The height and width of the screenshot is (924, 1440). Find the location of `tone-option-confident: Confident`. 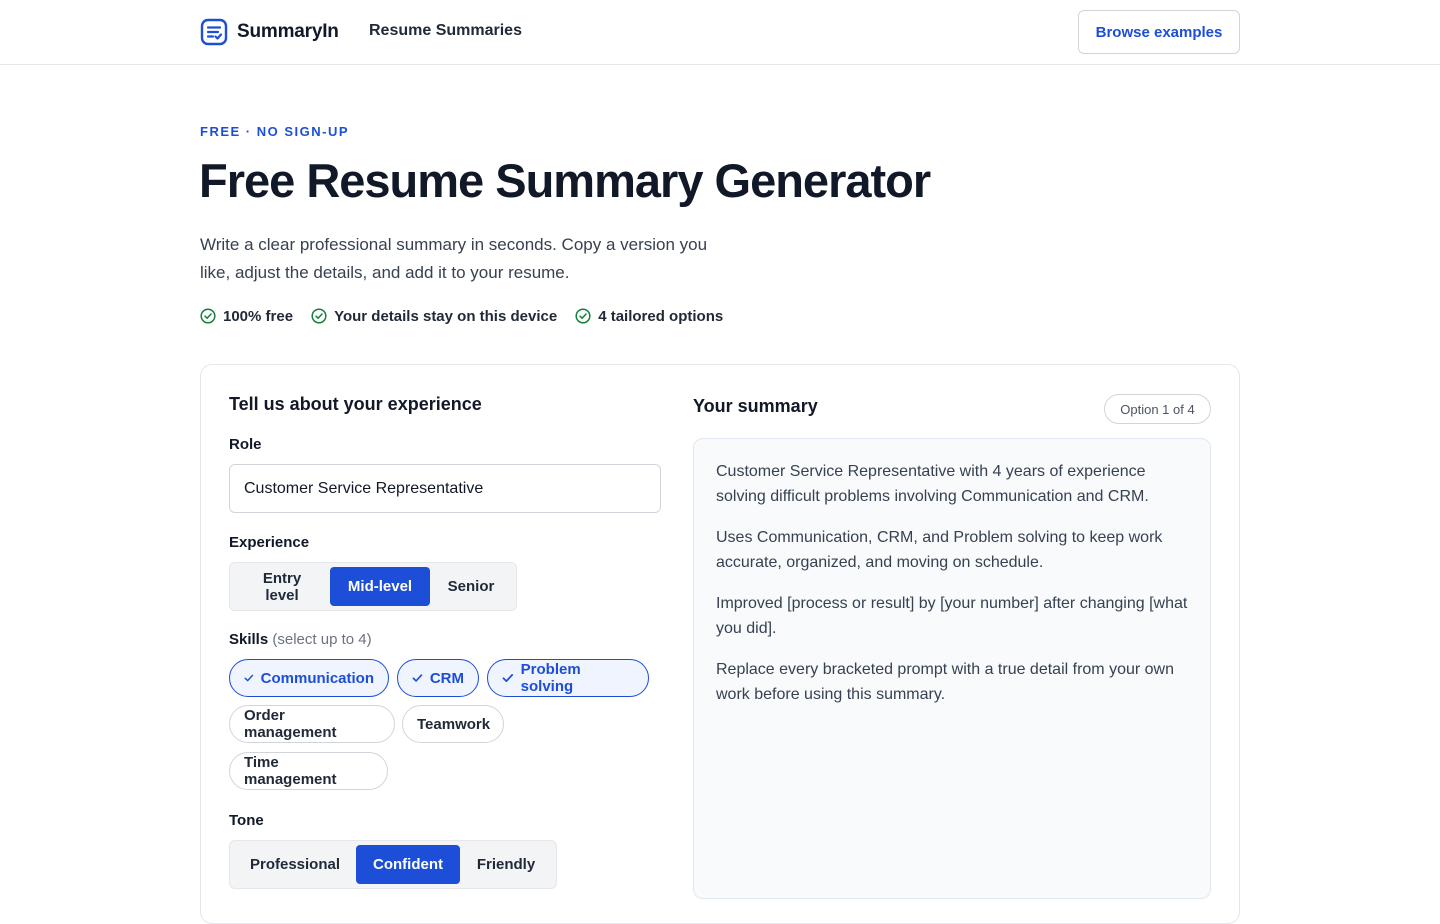

tone-option-confident: Confident is located at coordinates (408, 864).